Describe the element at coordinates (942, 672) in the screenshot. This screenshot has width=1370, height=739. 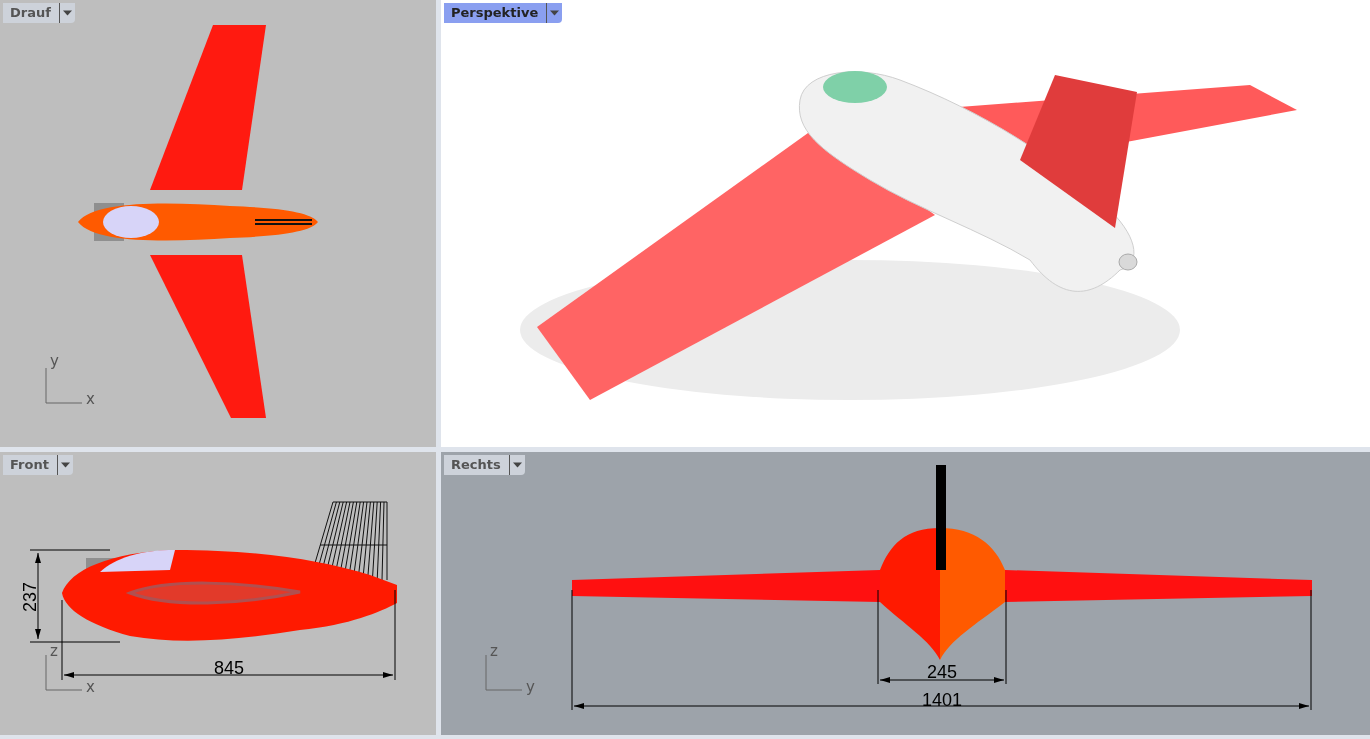
I see `dimension-label: 245` at that location.